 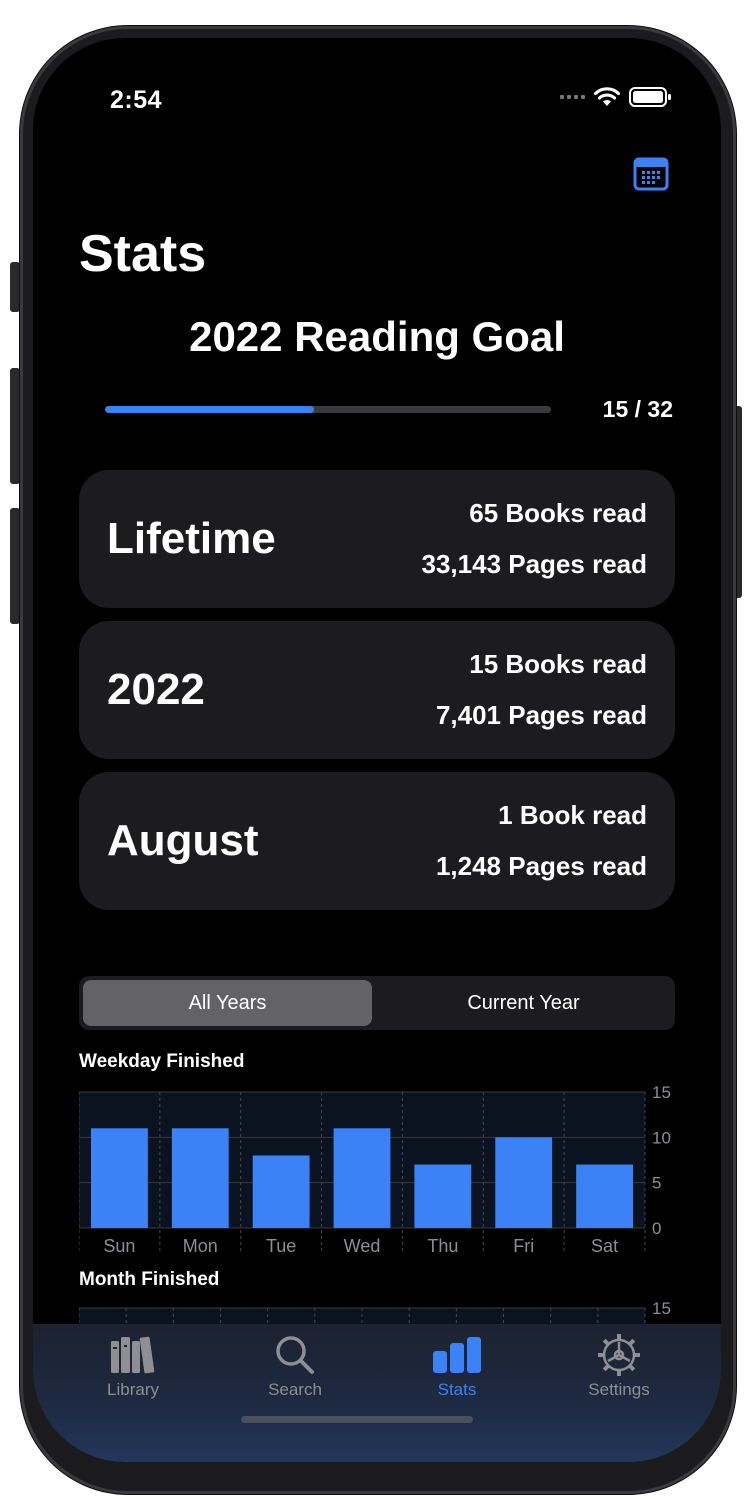 I want to click on x-tick-label: Mon, so click(x=200, y=1246).